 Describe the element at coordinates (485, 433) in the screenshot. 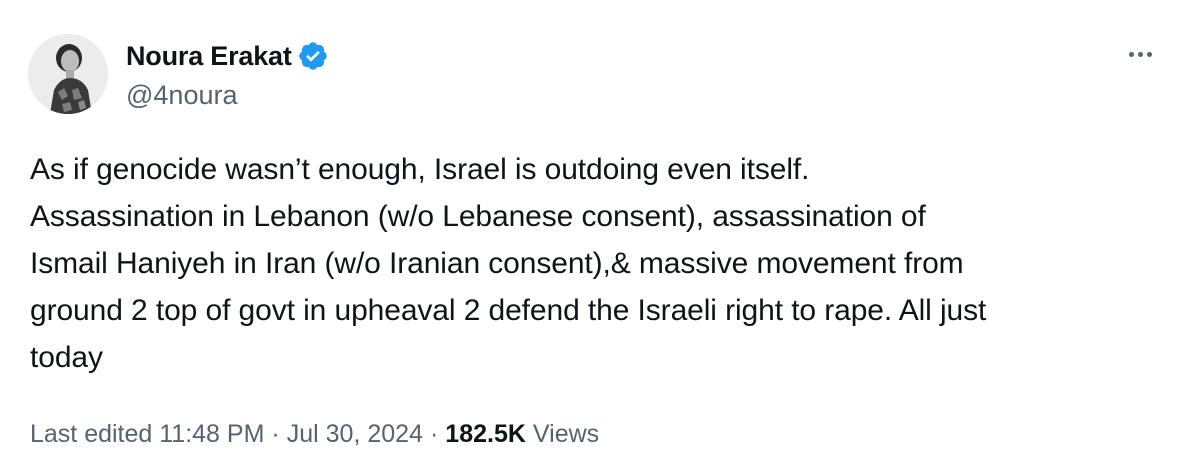

I see `views-count: 182.5K` at that location.